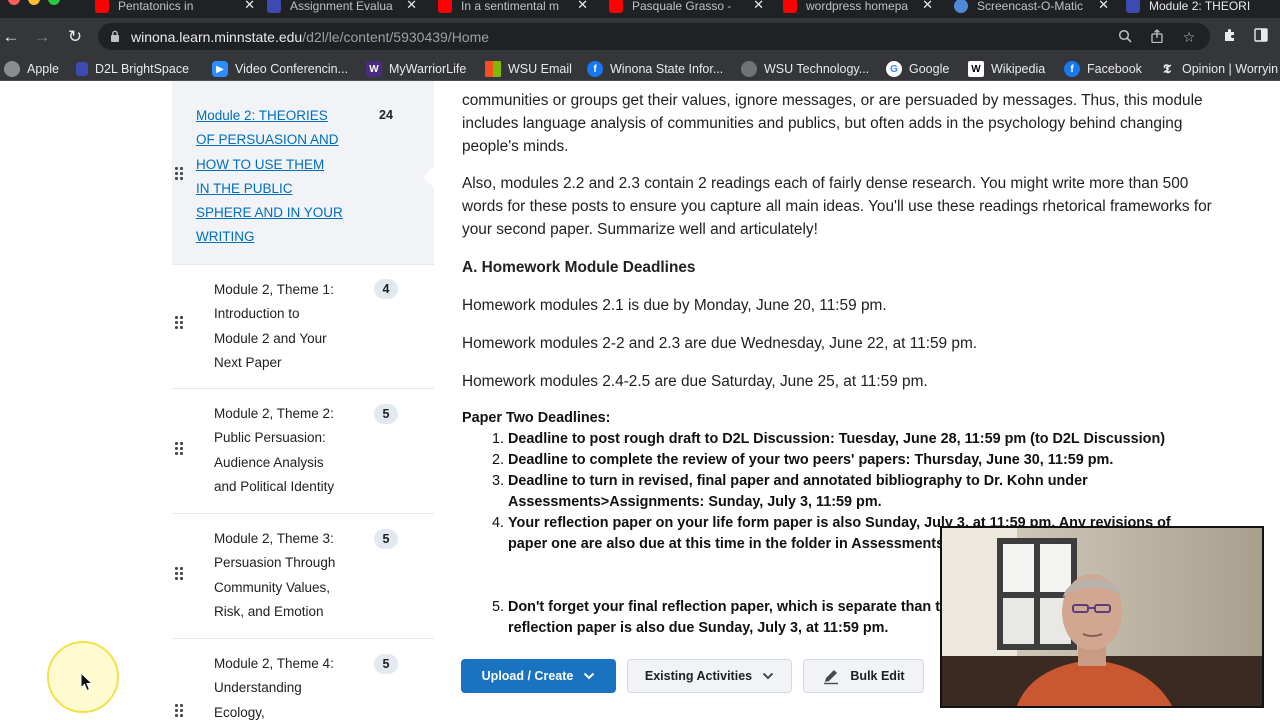  I want to click on label-line: OF PERSUASION AND, so click(267, 140).